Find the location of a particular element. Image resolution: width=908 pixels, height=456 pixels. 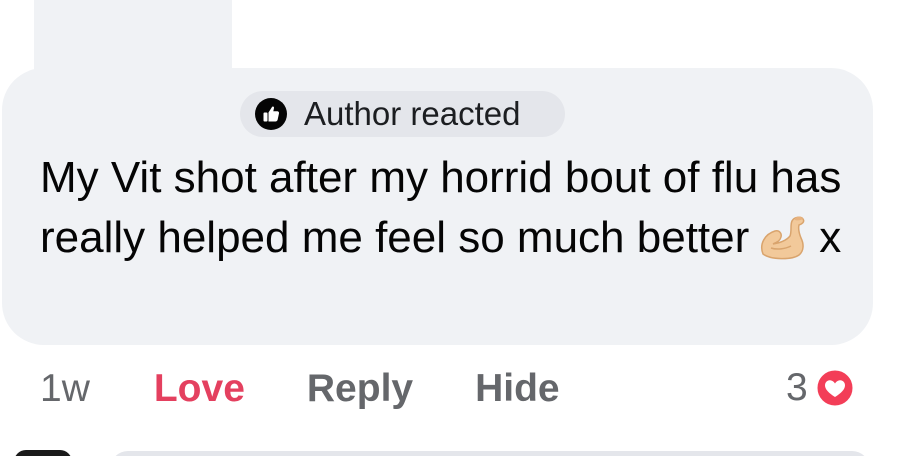

reaction-count: 3 is located at coordinates (797, 387).